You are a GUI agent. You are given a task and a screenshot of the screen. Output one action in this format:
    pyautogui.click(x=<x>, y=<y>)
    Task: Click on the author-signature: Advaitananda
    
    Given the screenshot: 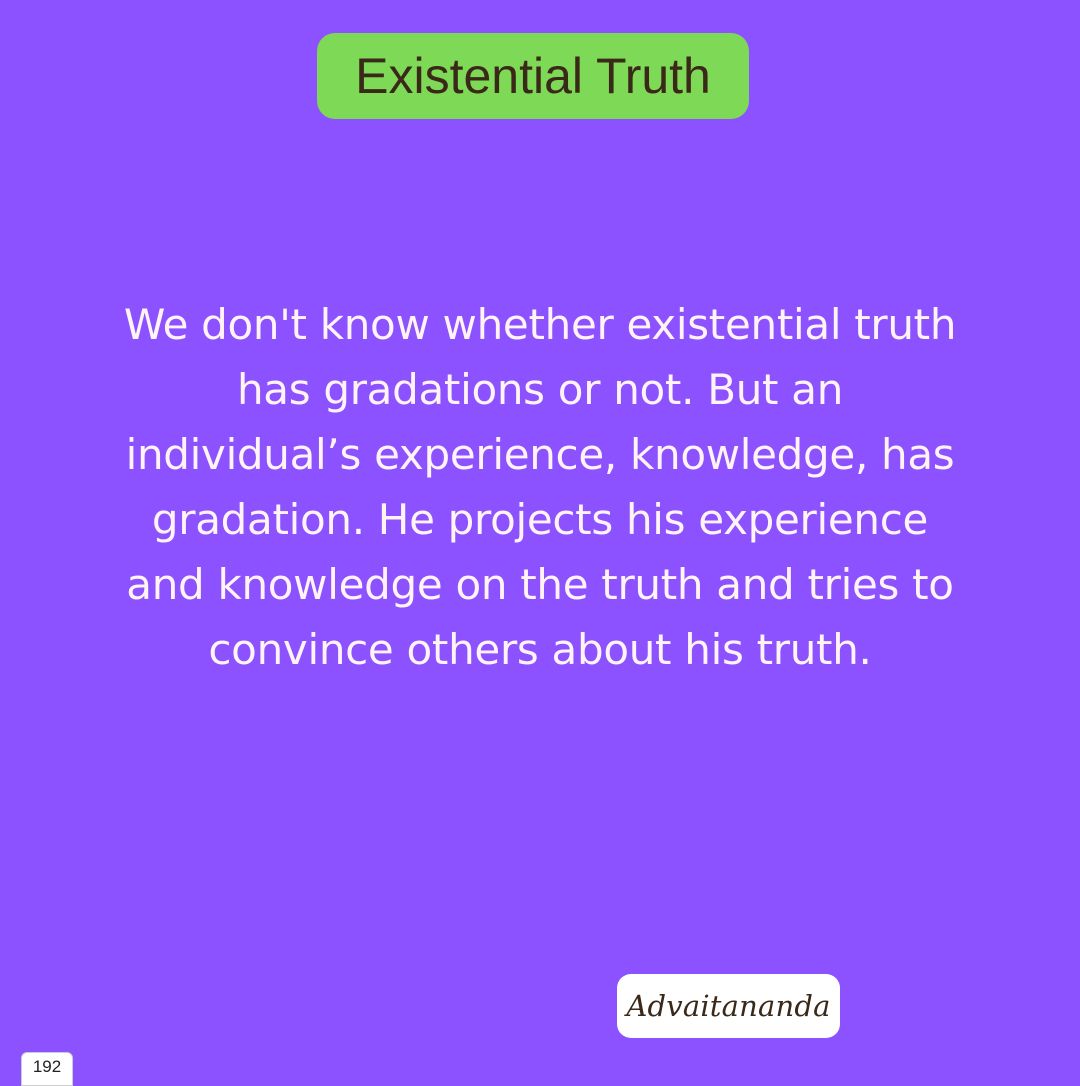 What is the action you would take?
    pyautogui.click(x=728, y=1005)
    